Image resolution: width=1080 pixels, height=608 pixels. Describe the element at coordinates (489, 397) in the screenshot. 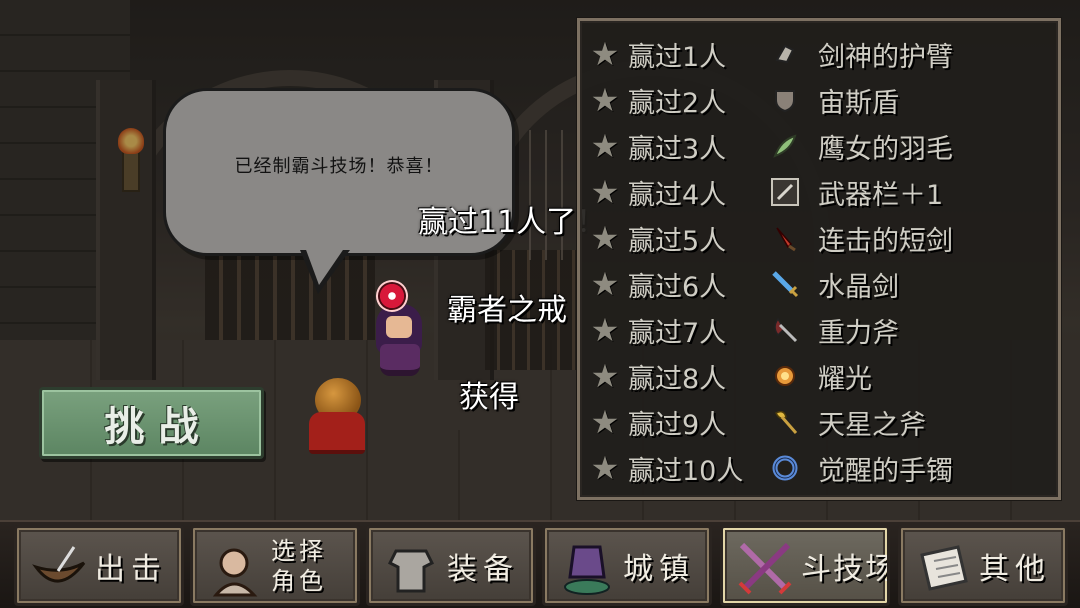

I see `obtained-message: 获得` at that location.